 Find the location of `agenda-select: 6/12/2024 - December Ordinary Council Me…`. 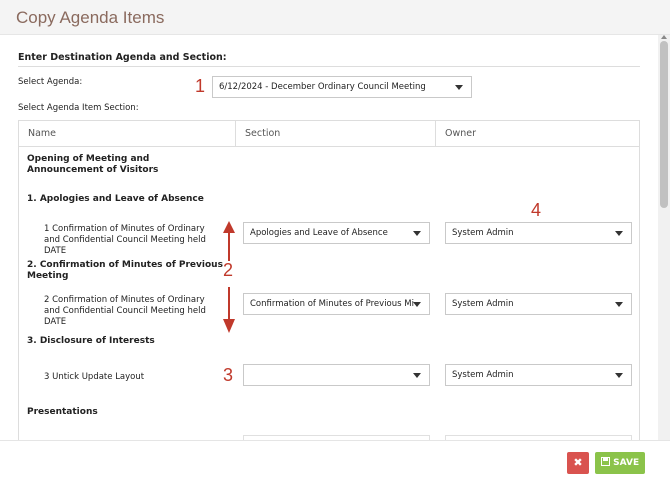

agenda-select: 6/12/2024 - December Ordinary Council Me… is located at coordinates (342, 87).